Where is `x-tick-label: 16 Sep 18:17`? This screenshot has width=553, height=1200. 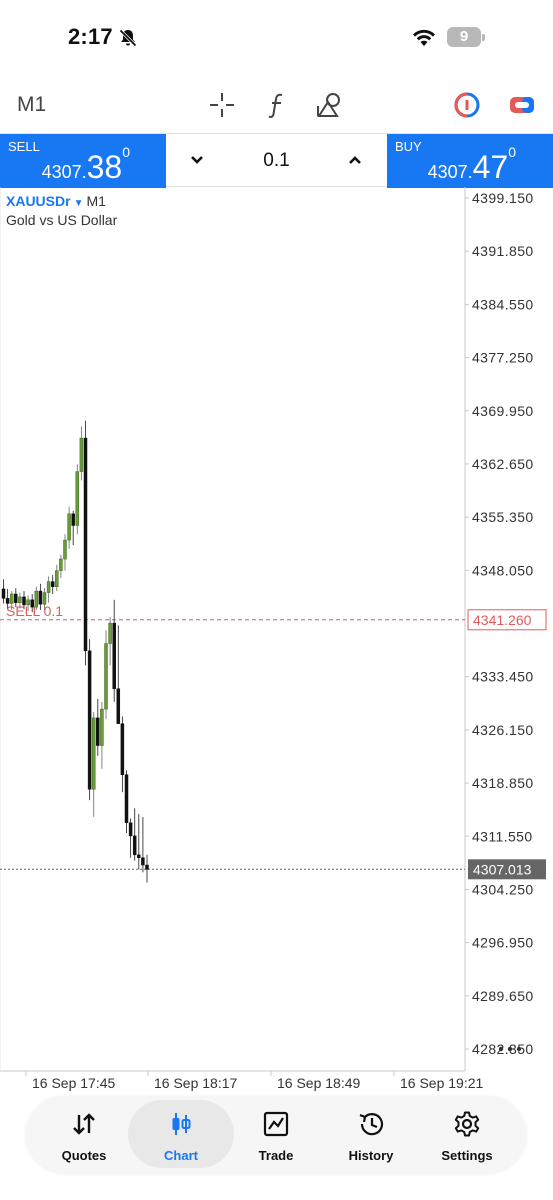
x-tick-label: 16 Sep 18:17 is located at coordinates (196, 1083).